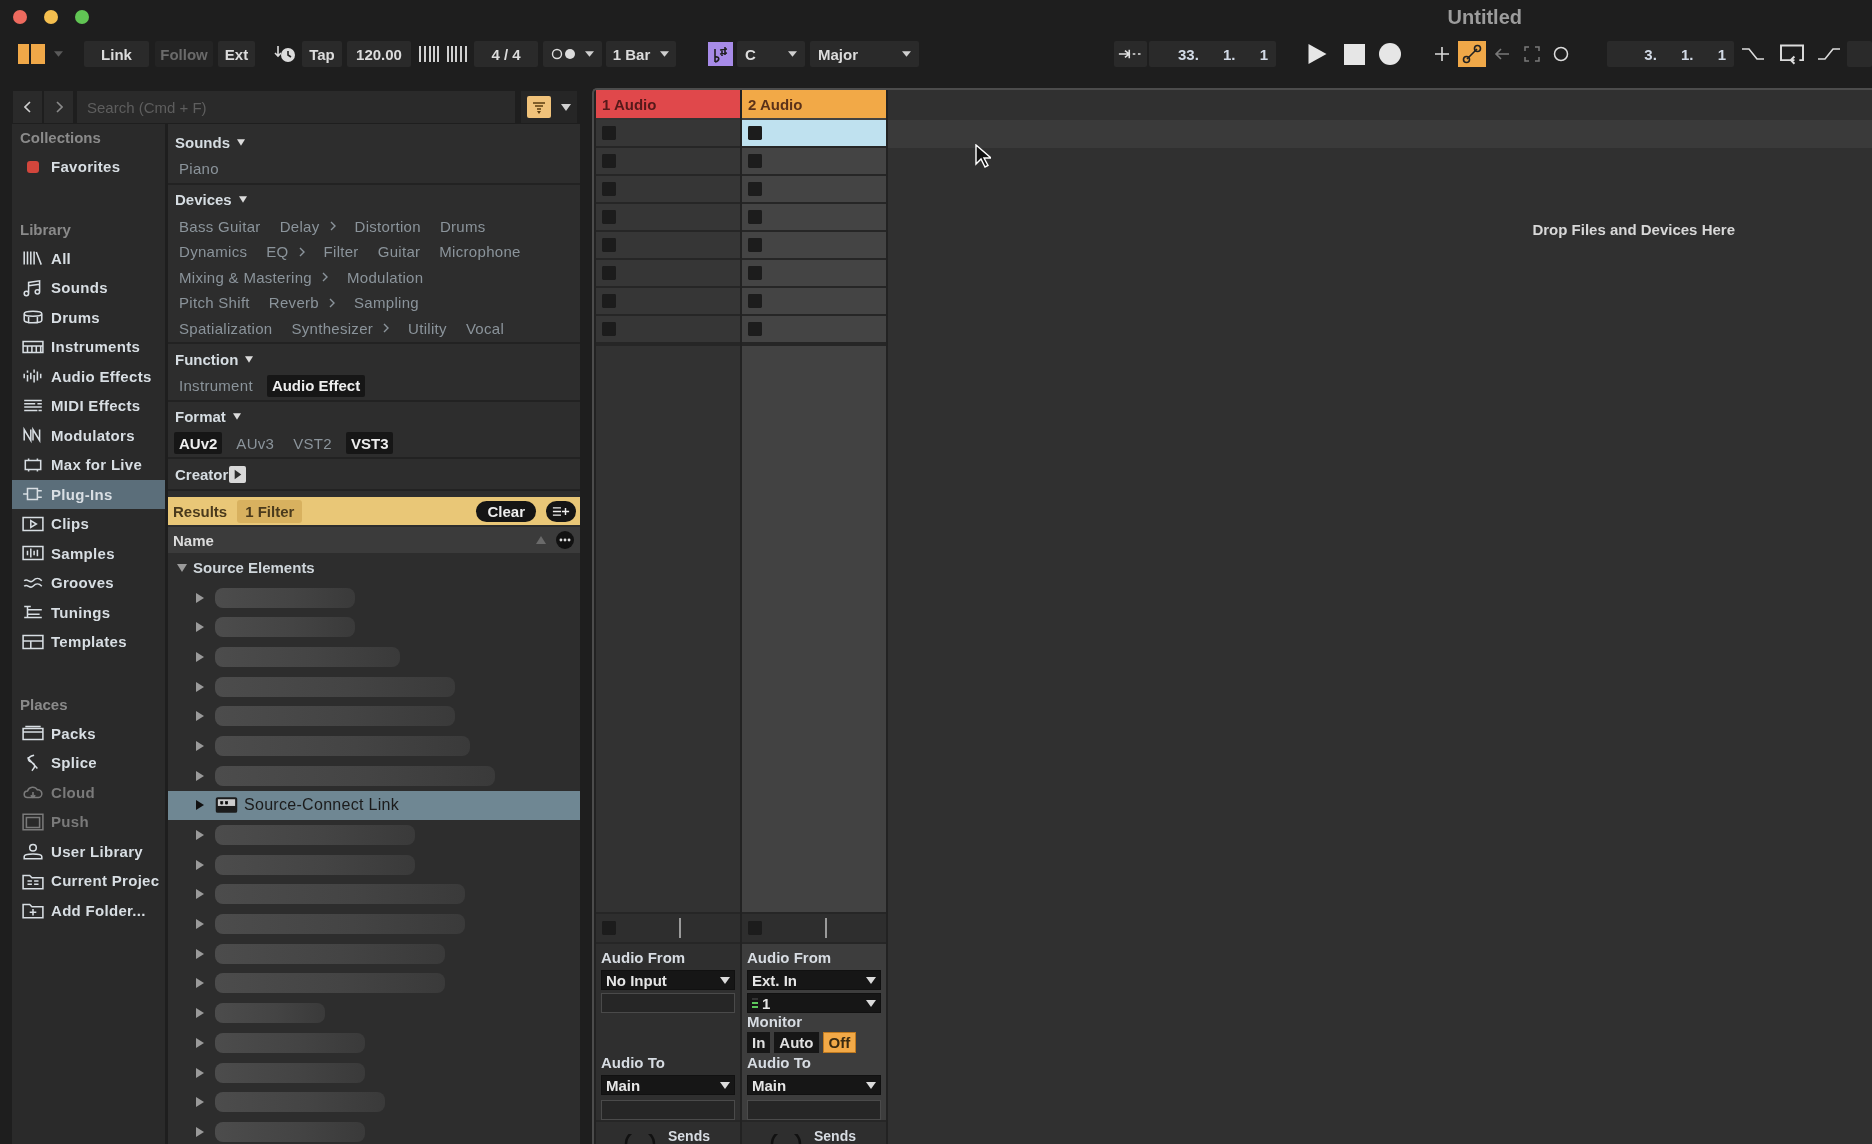 Image resolution: width=1872 pixels, height=1144 pixels. What do you see at coordinates (771, 54) in the screenshot?
I see `key-dropdown: C` at bounding box center [771, 54].